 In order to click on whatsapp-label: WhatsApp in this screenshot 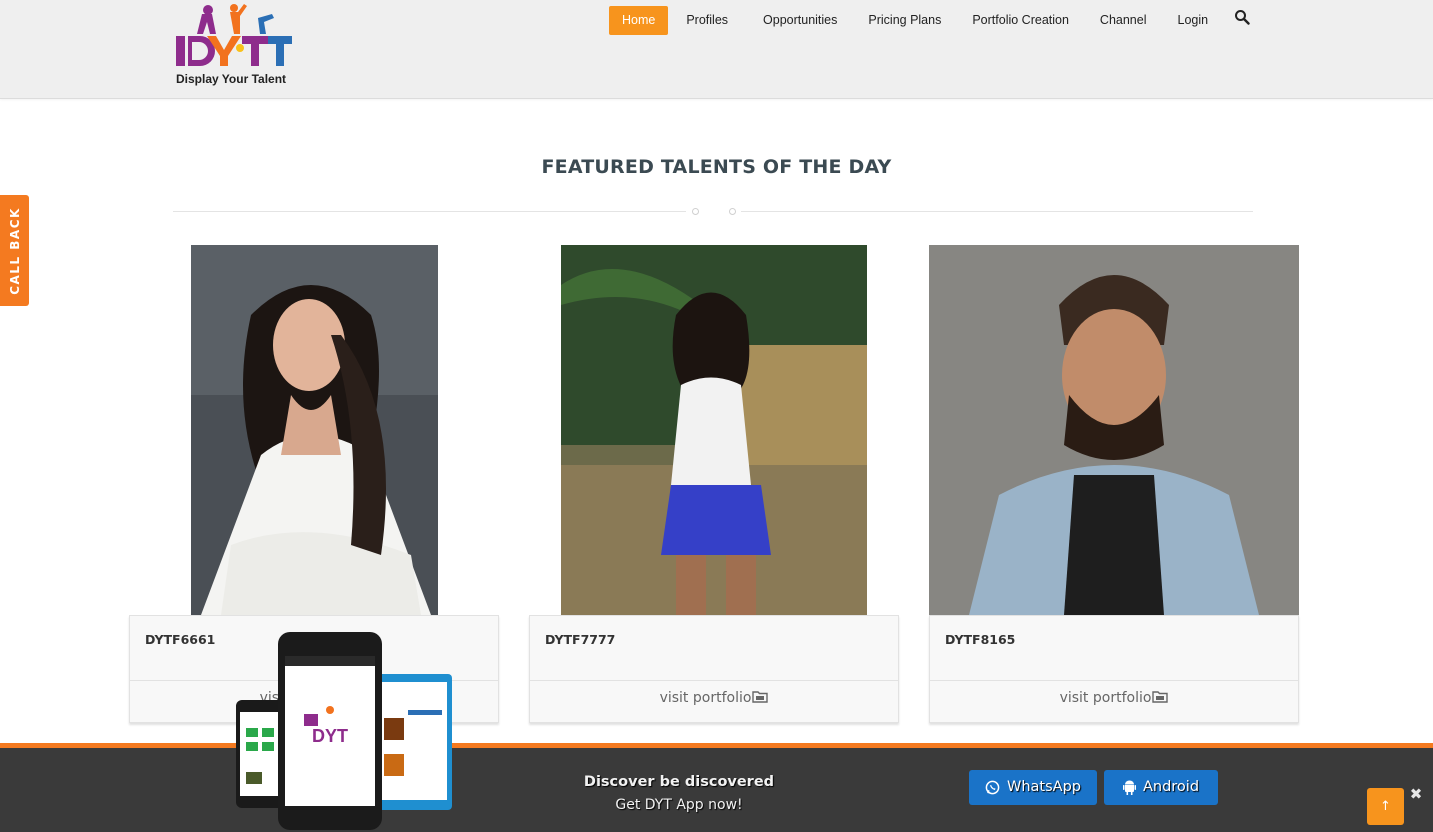, I will do `click(1044, 787)`.